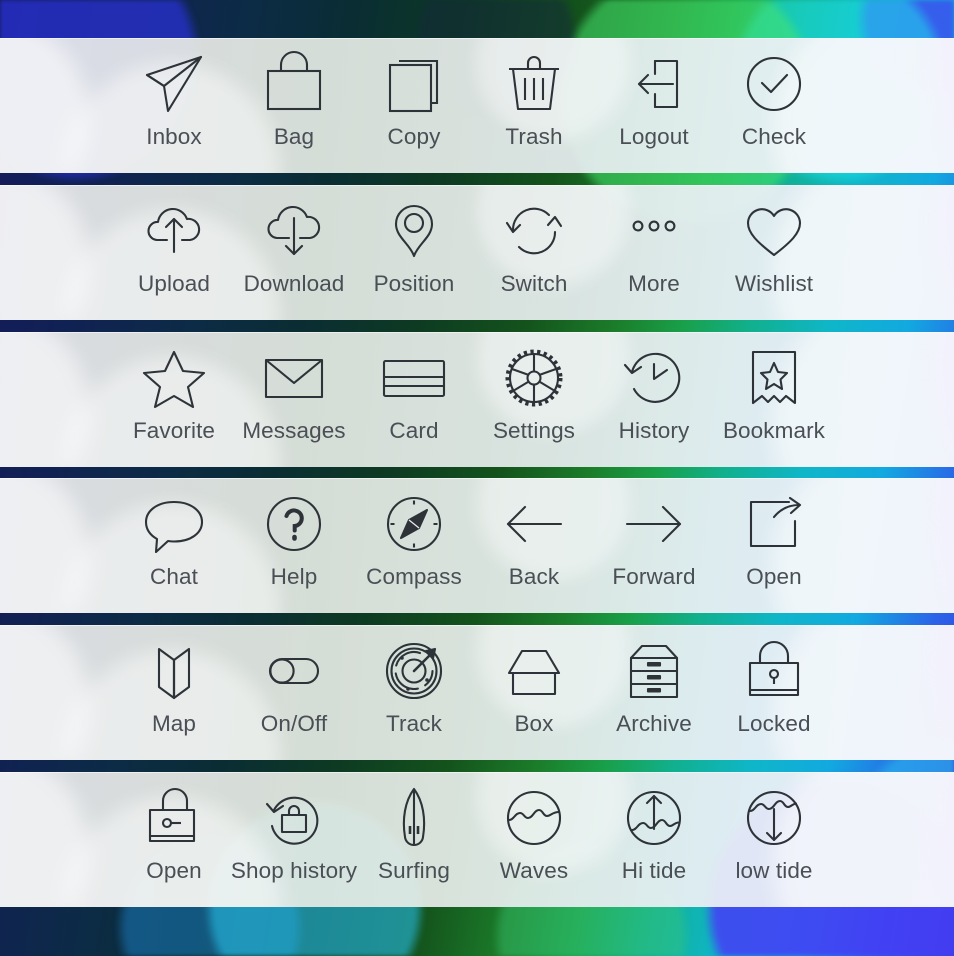 The height and width of the screenshot is (956, 954). Describe the element at coordinates (174, 430) in the screenshot. I see `icon-label: Favorite` at that location.